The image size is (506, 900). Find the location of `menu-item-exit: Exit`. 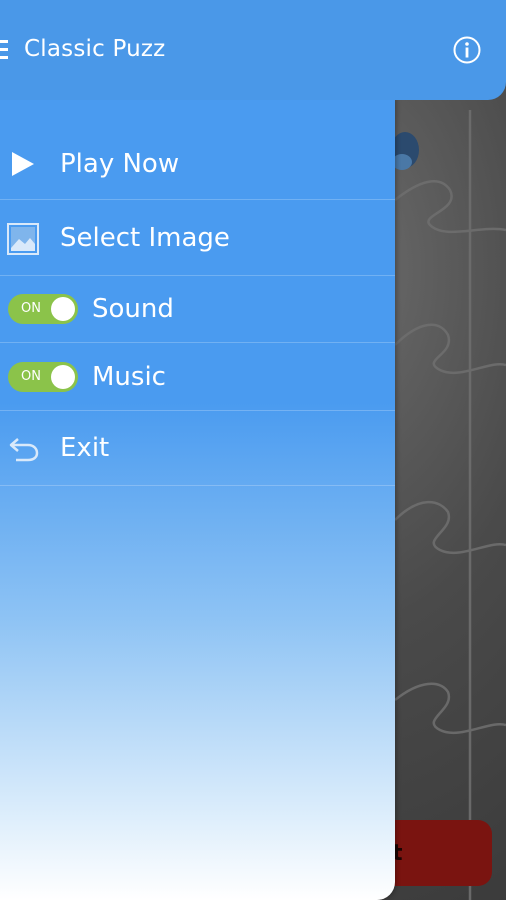

menu-item-exit: Exit is located at coordinates (197, 448).